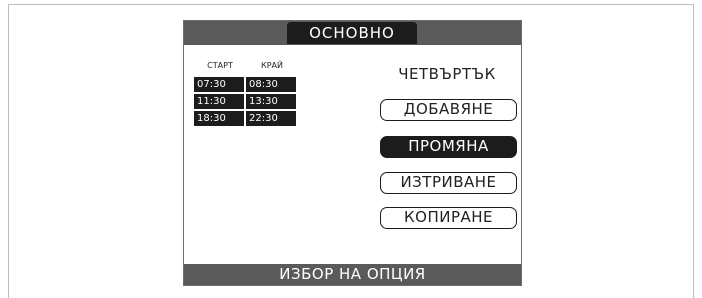 The width and height of the screenshot is (702, 298). I want to click on schedule-row-2-start: 11:30, so click(219, 101).